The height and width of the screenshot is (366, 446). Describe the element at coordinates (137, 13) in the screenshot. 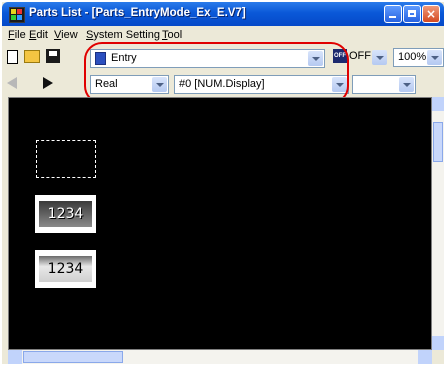

I see `window-title: Parts List - [Parts_EntryMode_Ex_E.V7]` at that location.